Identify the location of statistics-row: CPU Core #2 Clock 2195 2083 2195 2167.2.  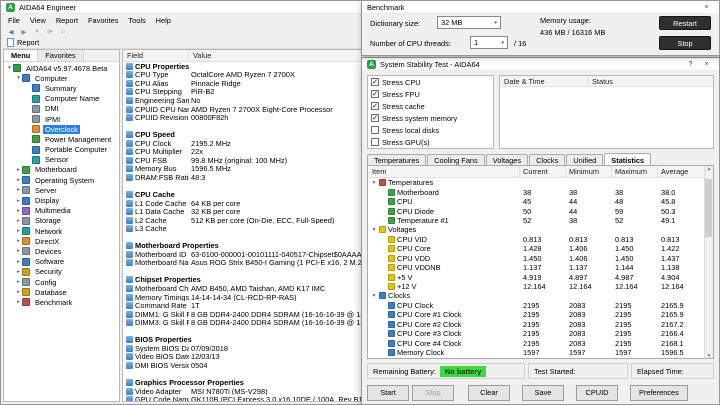
(536, 324).